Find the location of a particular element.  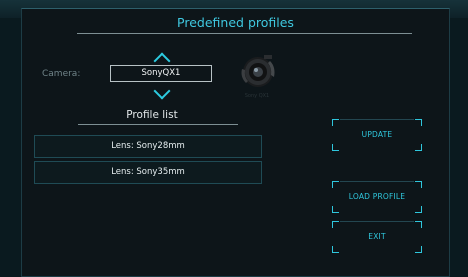

load-profile-button-label: LOAD PROFILE is located at coordinates (377, 196).